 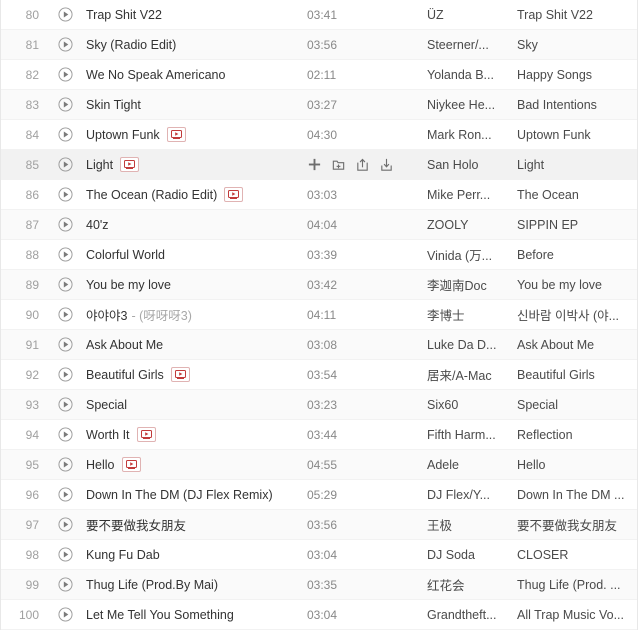 What do you see at coordinates (194, 134) in the screenshot?
I see `track-title-cell: Uptown Funk` at bounding box center [194, 134].